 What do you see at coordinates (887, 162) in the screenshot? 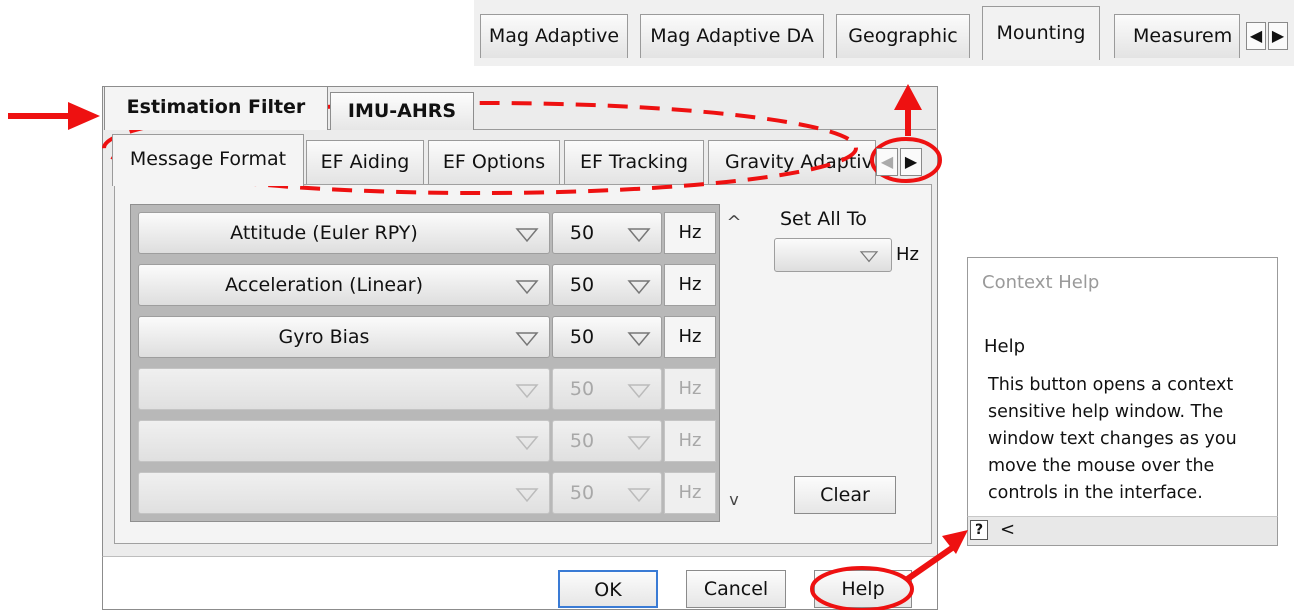
I see `inner-tab-scroll-left-icon: ◀` at bounding box center [887, 162].